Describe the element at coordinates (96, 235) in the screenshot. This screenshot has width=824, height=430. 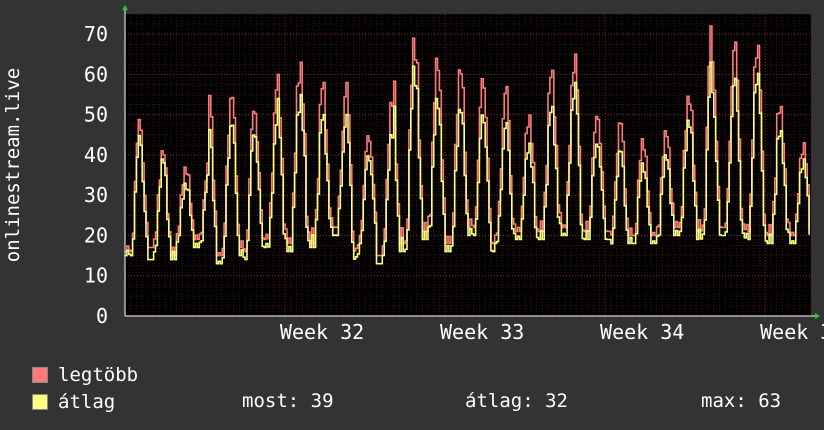
I see `y-tick-label: 20` at that location.